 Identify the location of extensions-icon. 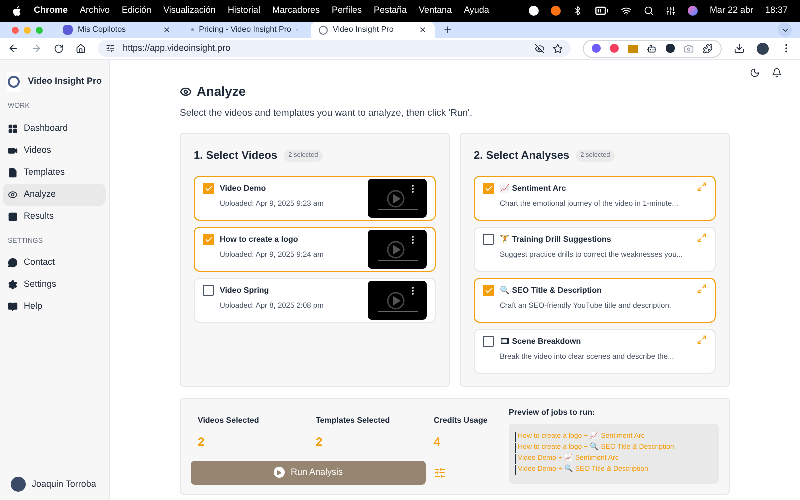
(708, 49).